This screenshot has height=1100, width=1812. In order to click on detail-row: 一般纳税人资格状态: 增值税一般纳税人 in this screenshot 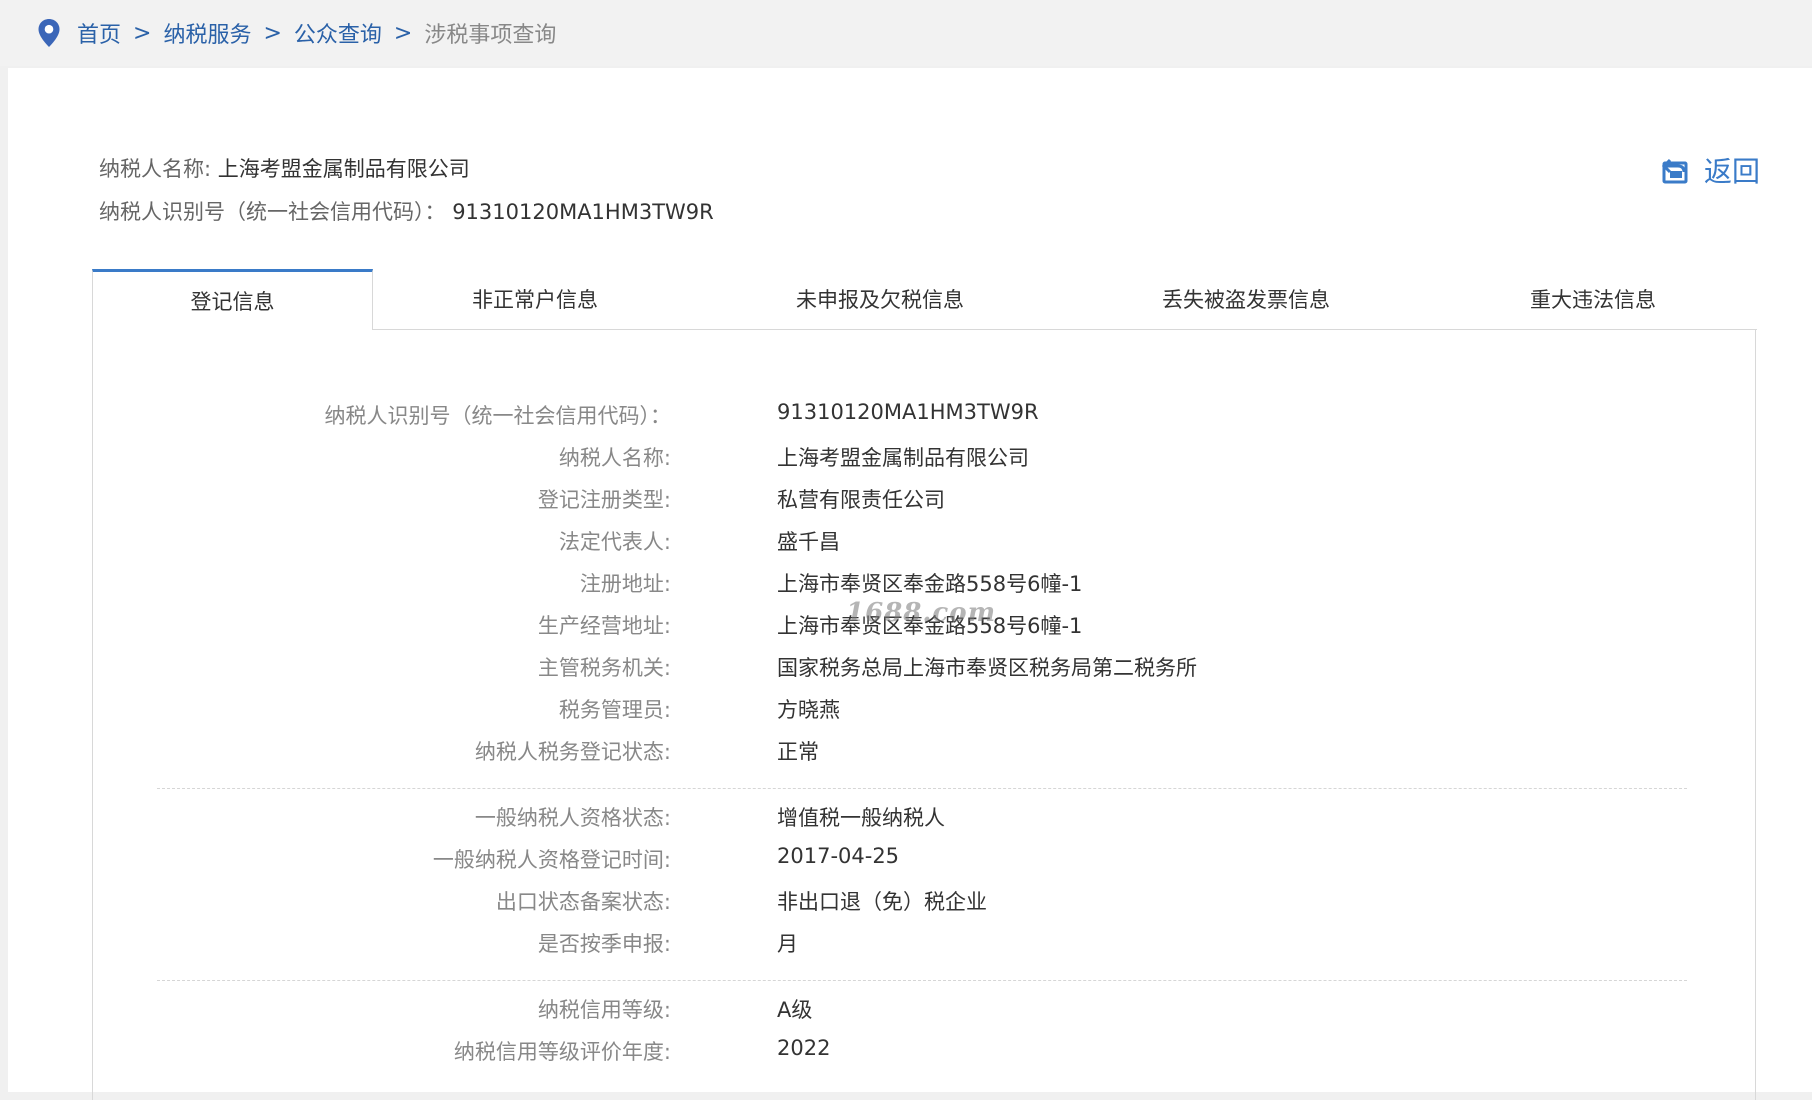, I will do `click(925, 820)`.